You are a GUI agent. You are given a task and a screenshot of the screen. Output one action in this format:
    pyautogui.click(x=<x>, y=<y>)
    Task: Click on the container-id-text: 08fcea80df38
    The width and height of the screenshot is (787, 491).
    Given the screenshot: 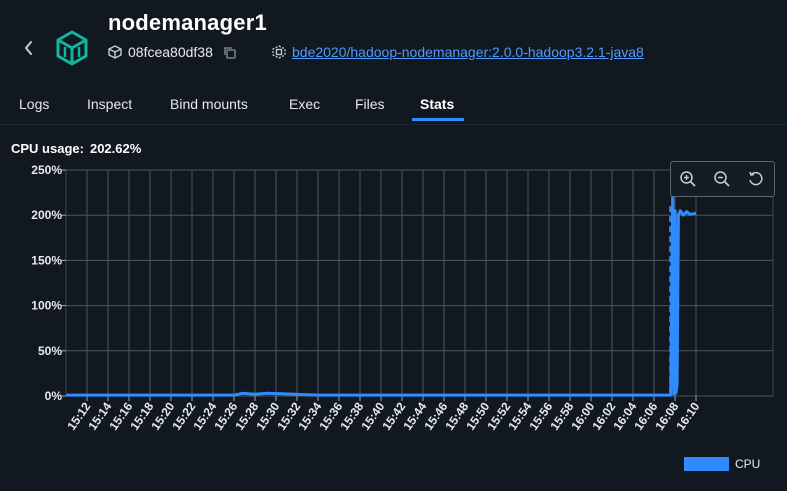 What is the action you would take?
    pyautogui.click(x=170, y=52)
    